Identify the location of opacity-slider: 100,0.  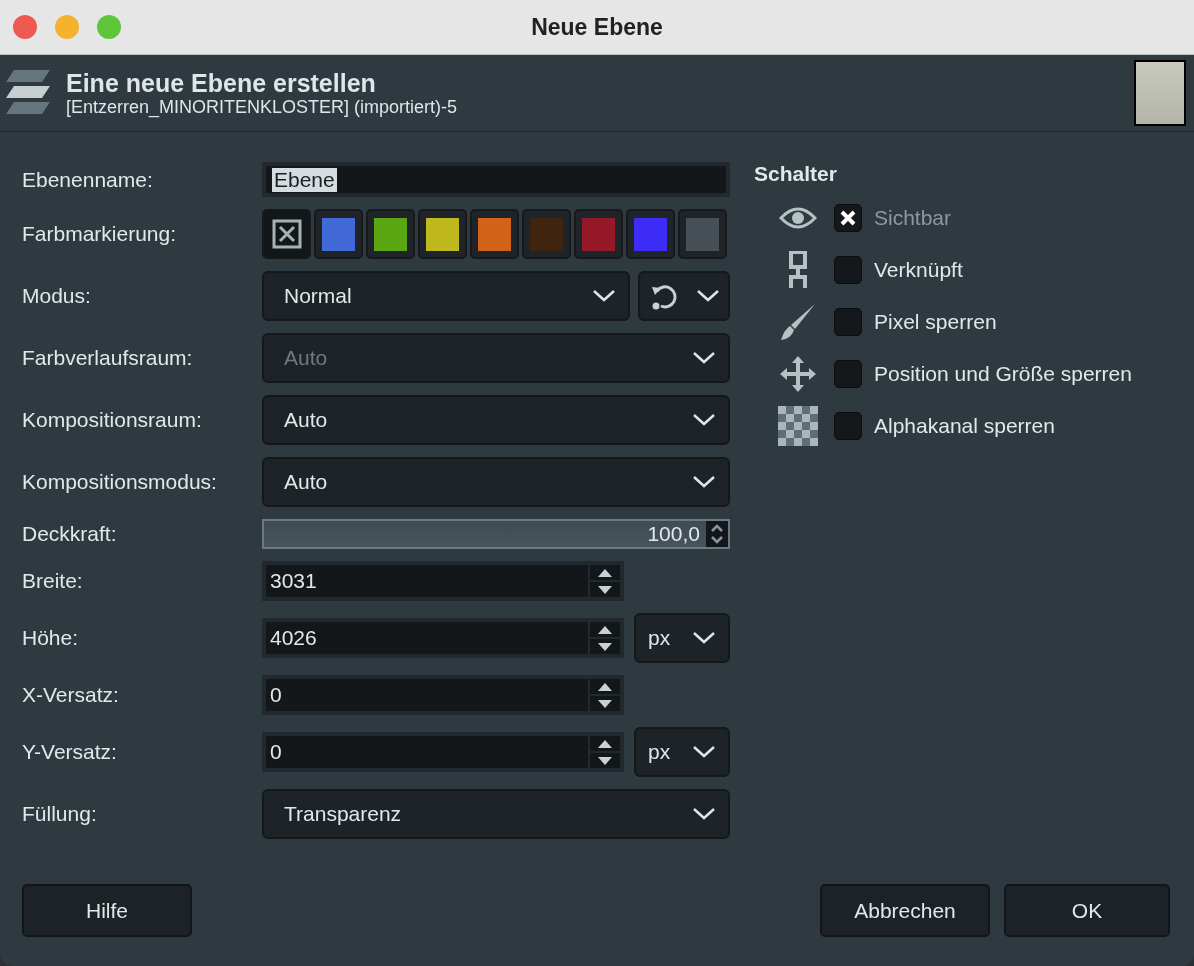
(496, 534).